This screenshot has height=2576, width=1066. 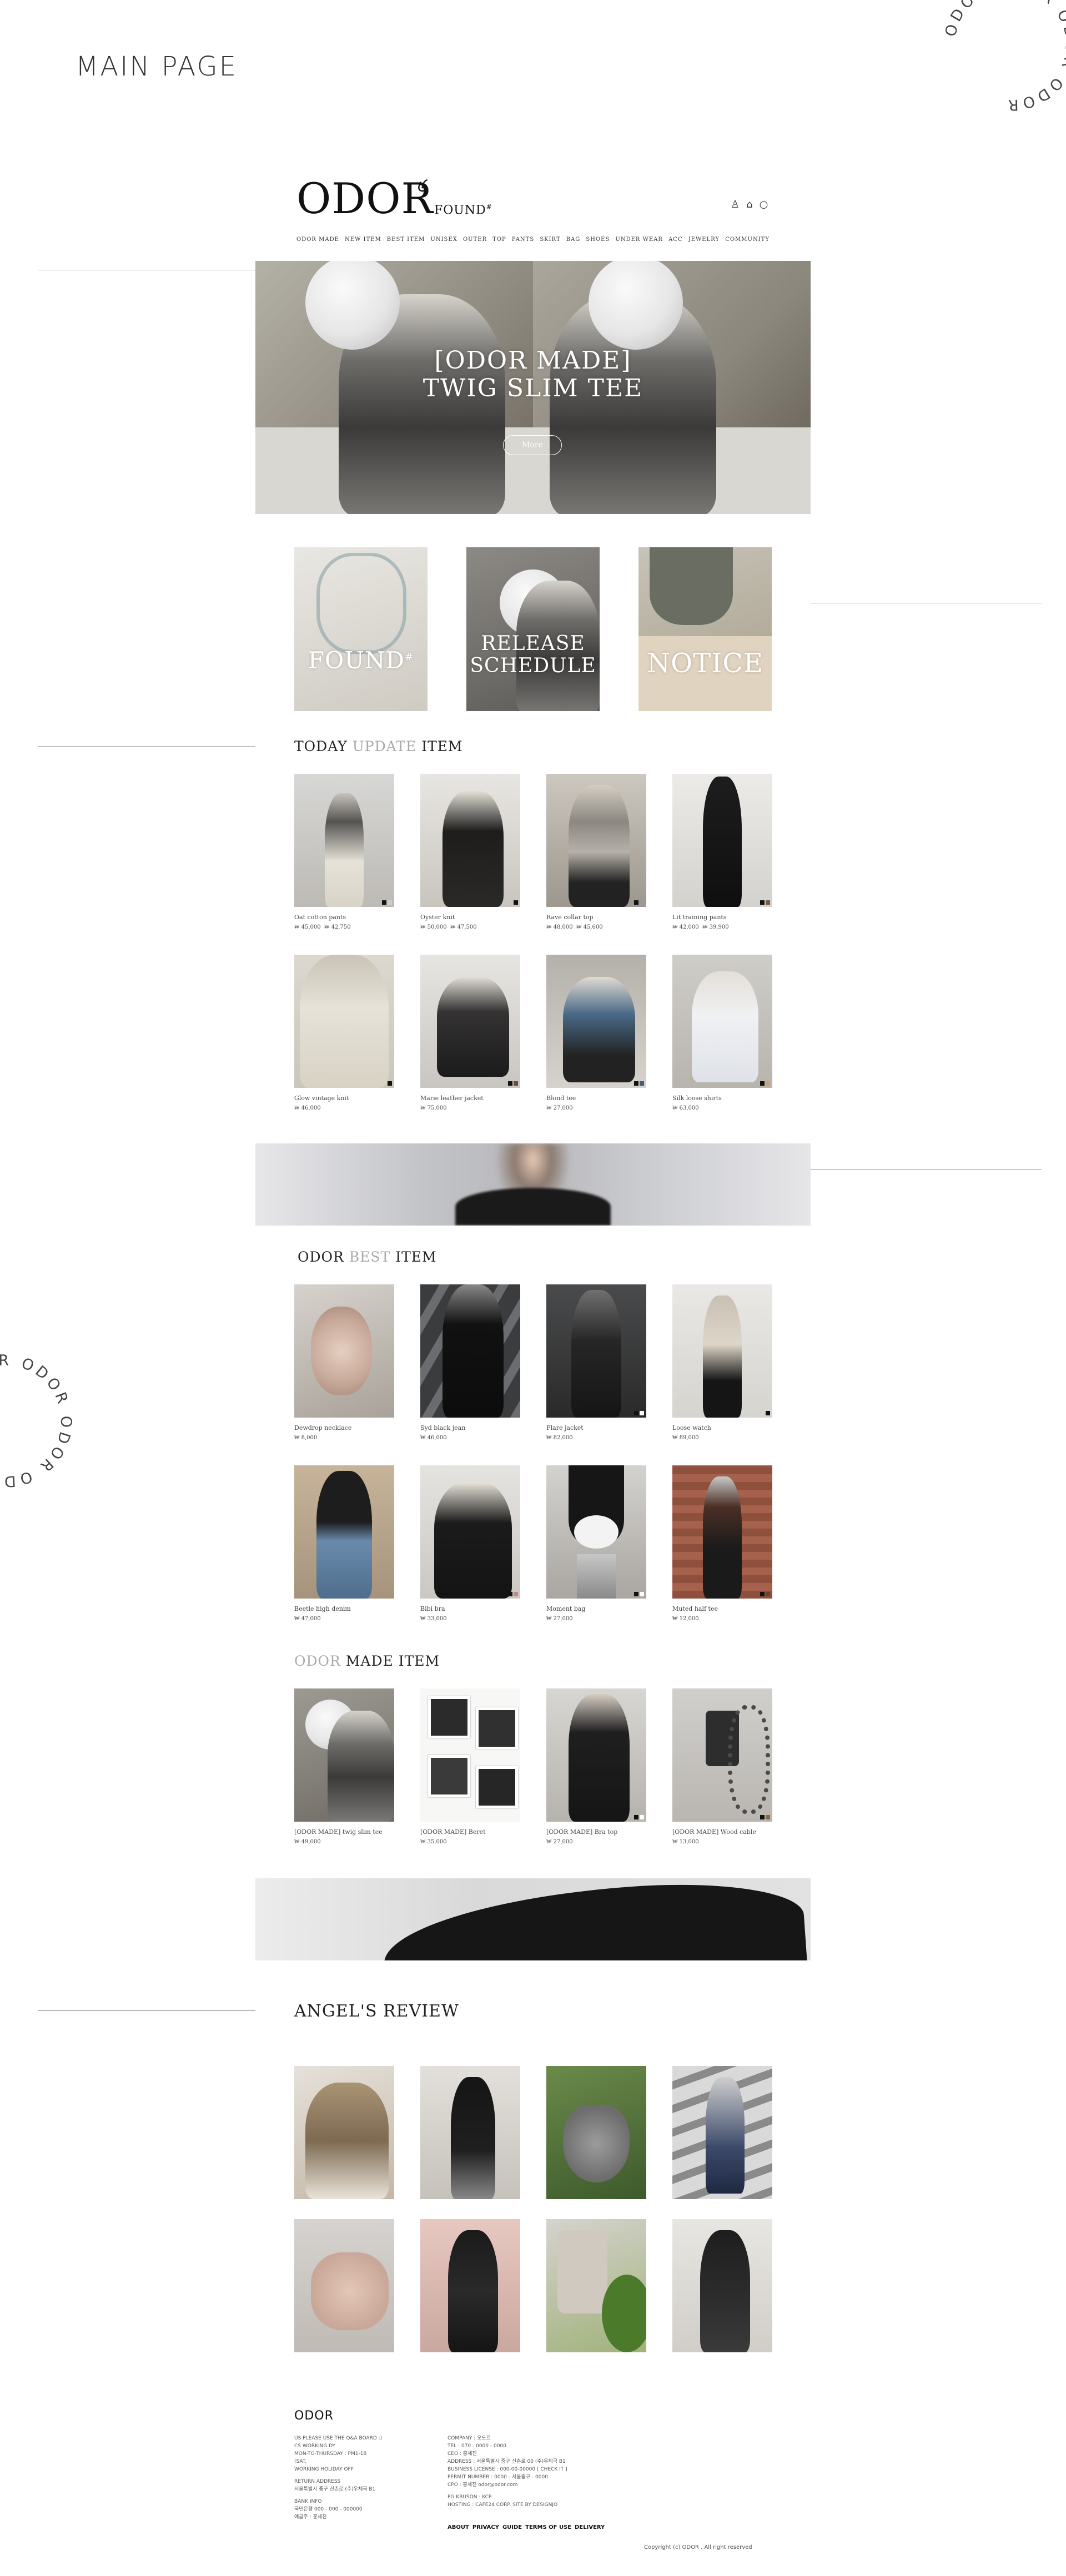 I want to click on nav-item-bag: BAG, so click(x=573, y=239).